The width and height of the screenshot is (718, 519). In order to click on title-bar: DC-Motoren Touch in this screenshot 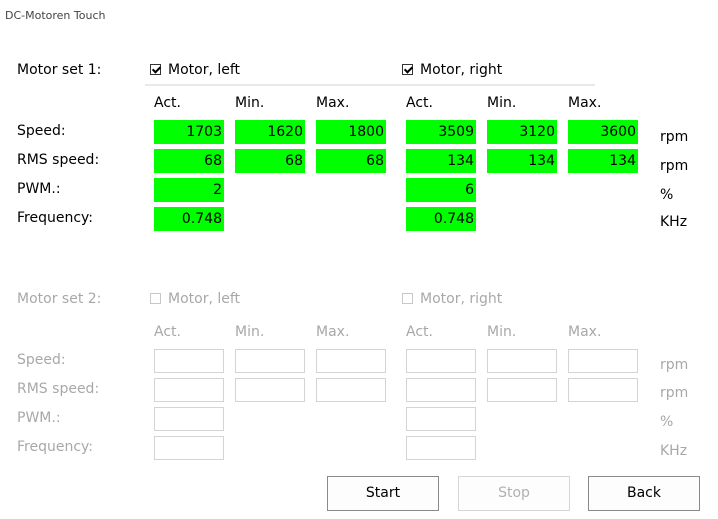, I will do `click(359, 16)`.